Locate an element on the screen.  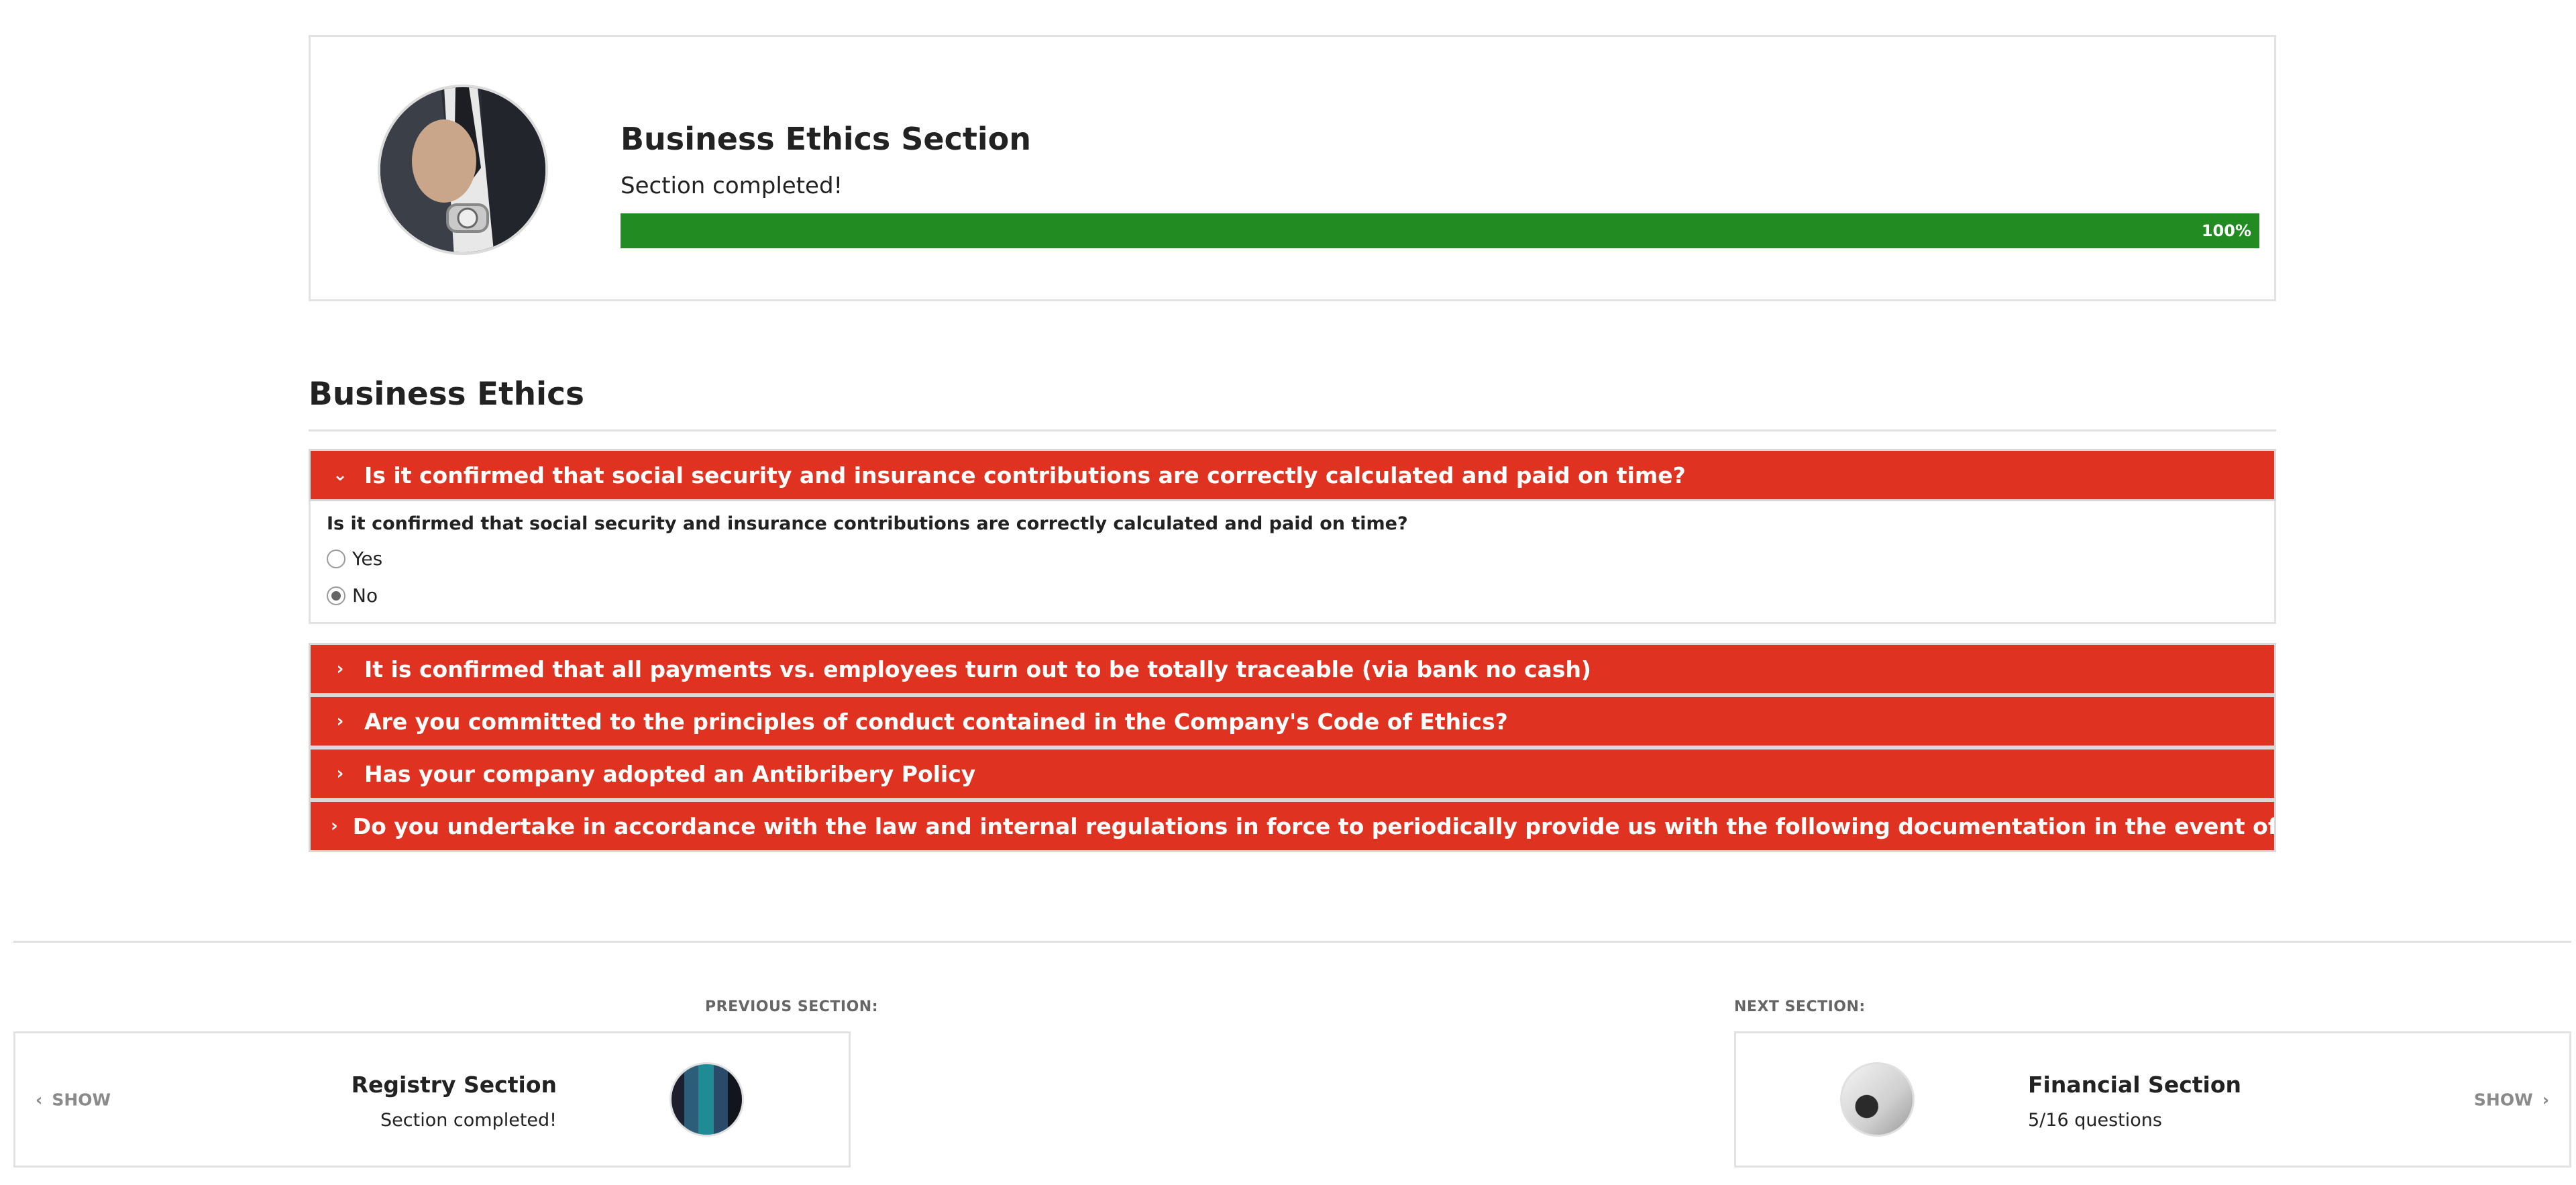
businessman-illustration is located at coordinates (462, 169).